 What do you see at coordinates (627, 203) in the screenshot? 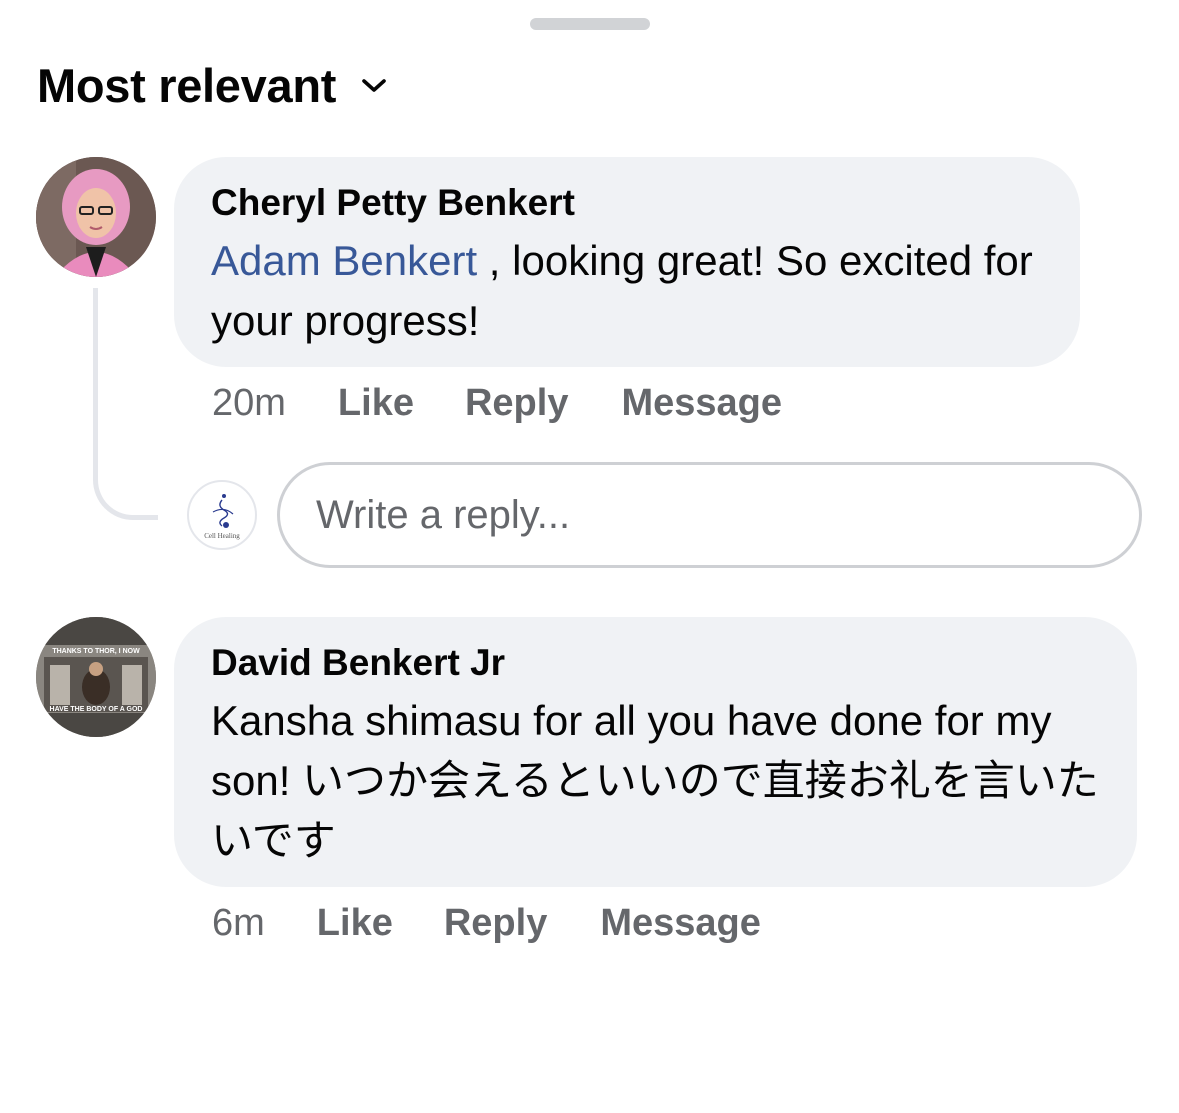
I see `comment-author: Cheryl Petty Benkert` at bounding box center [627, 203].